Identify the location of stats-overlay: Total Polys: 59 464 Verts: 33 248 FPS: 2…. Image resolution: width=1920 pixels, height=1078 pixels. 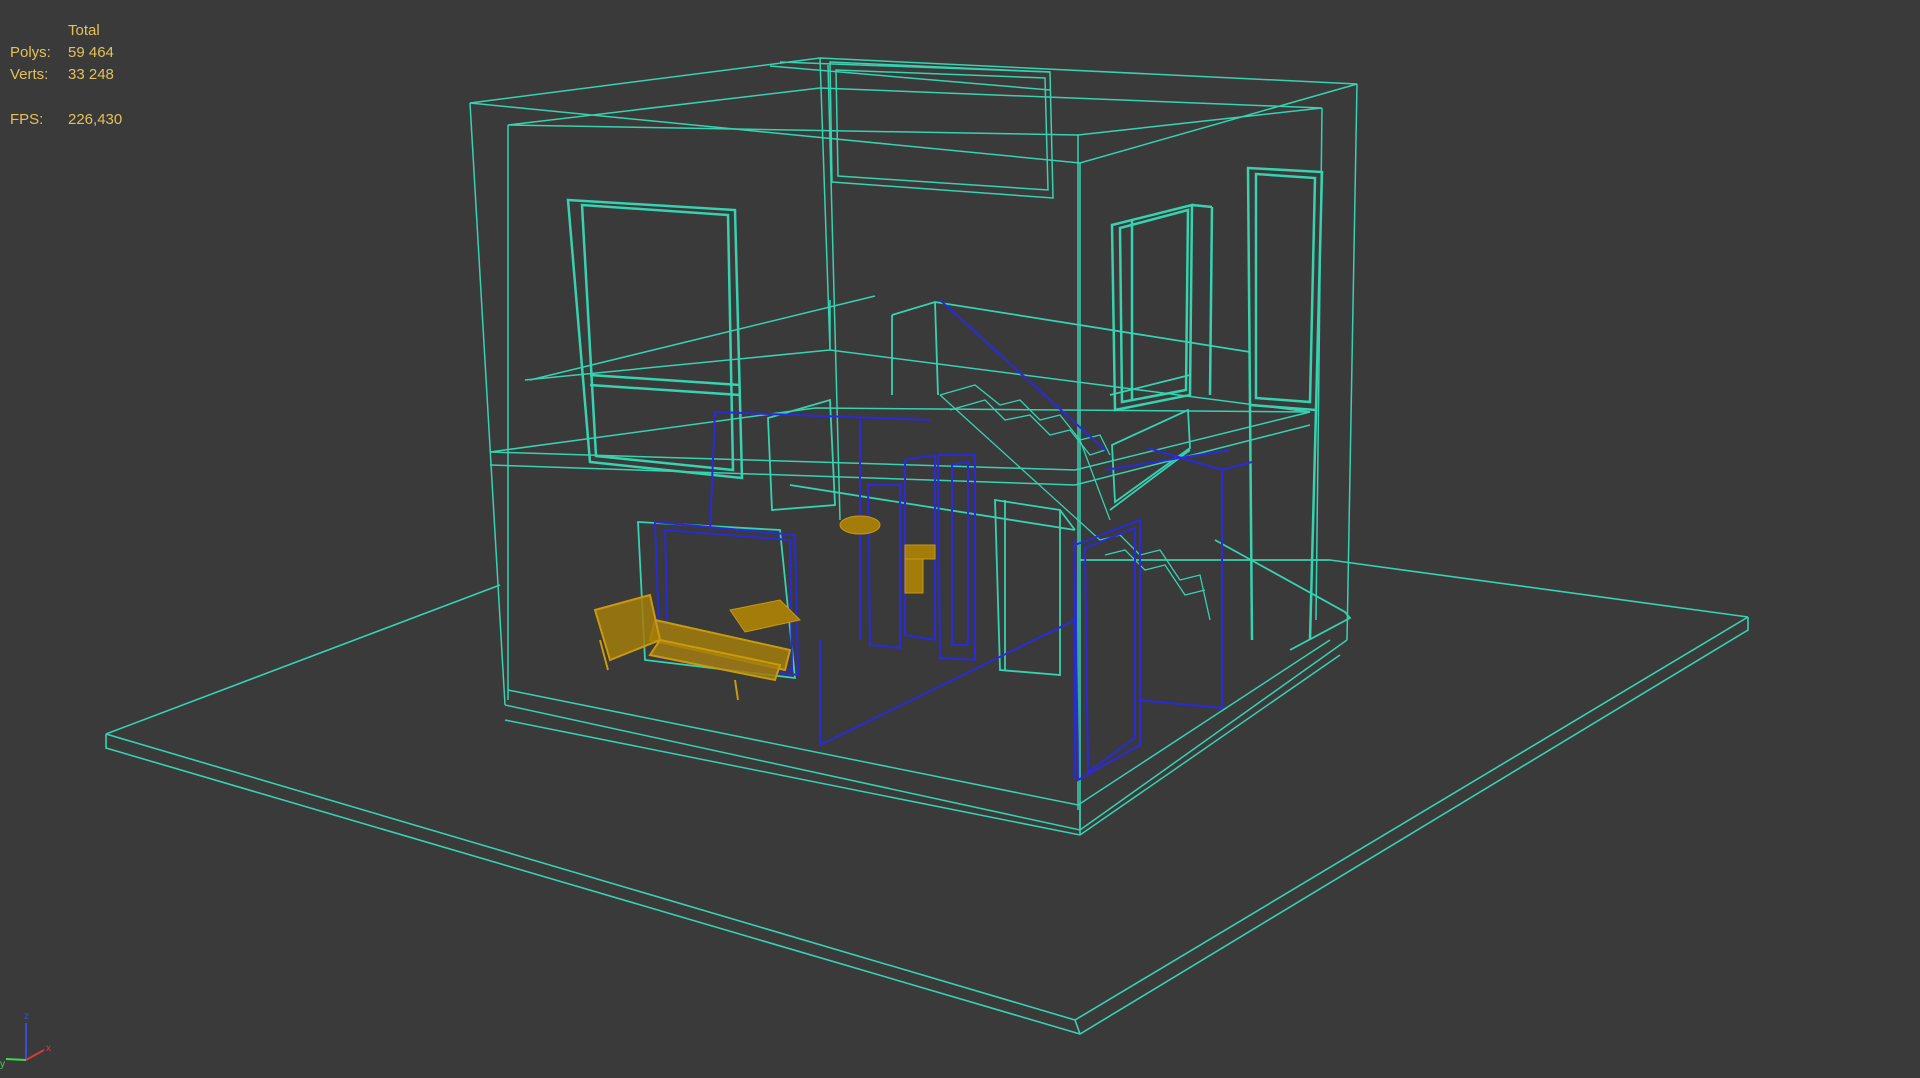
(66, 75).